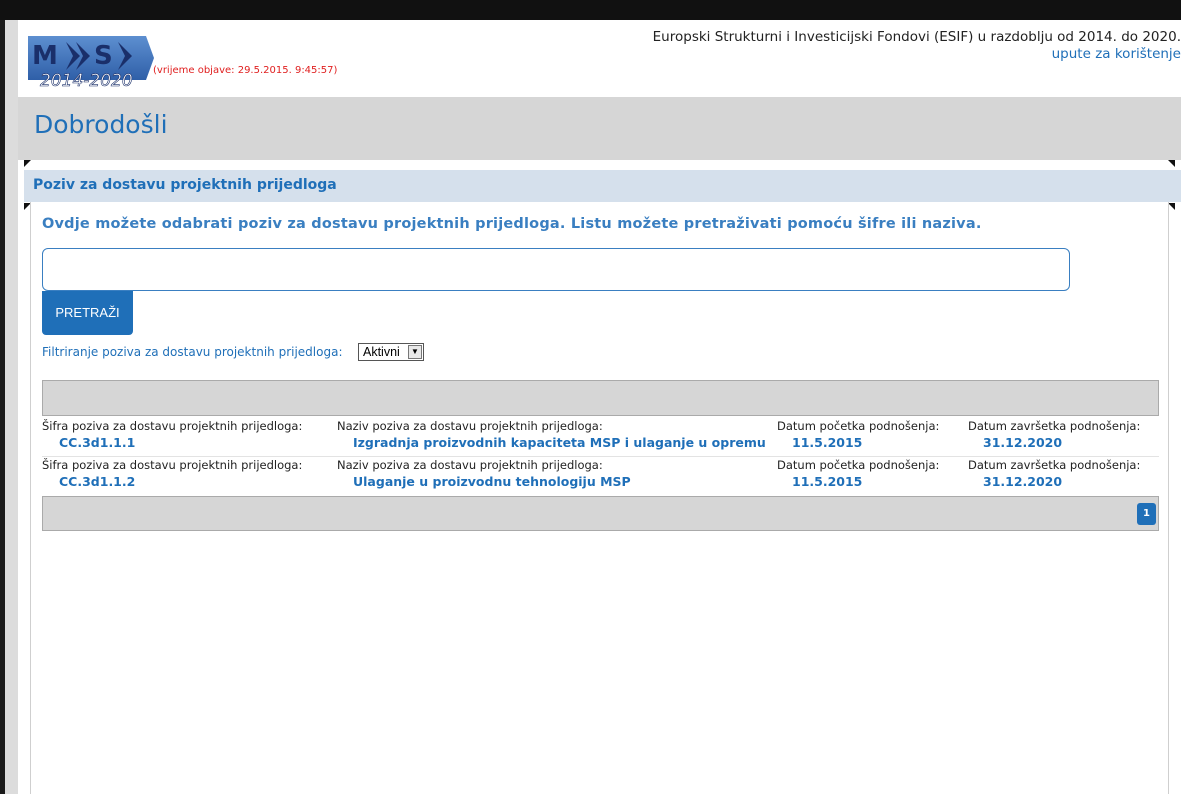 The width and height of the screenshot is (1181, 794). I want to click on pagination-page-button: 1, so click(1146, 514).